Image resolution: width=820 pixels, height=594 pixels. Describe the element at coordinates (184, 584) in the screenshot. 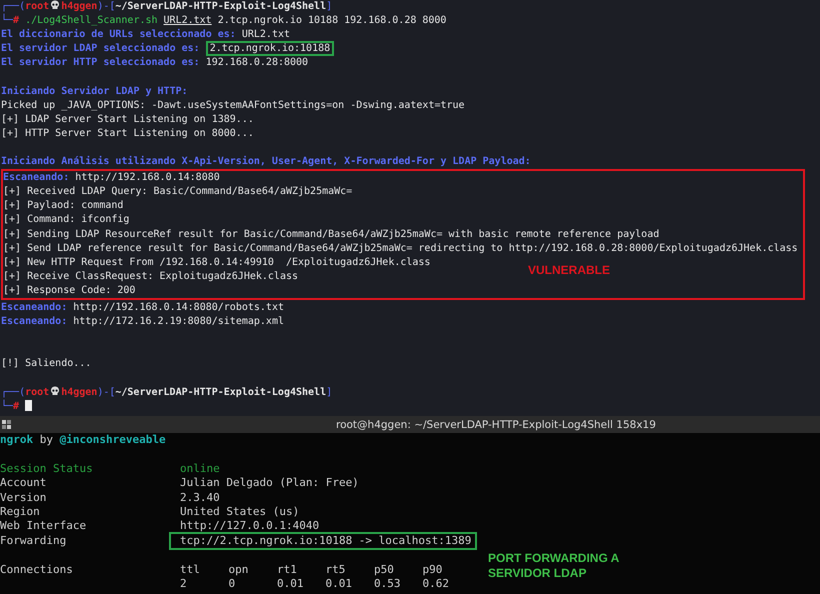

I see `table-cell-text: 2` at that location.